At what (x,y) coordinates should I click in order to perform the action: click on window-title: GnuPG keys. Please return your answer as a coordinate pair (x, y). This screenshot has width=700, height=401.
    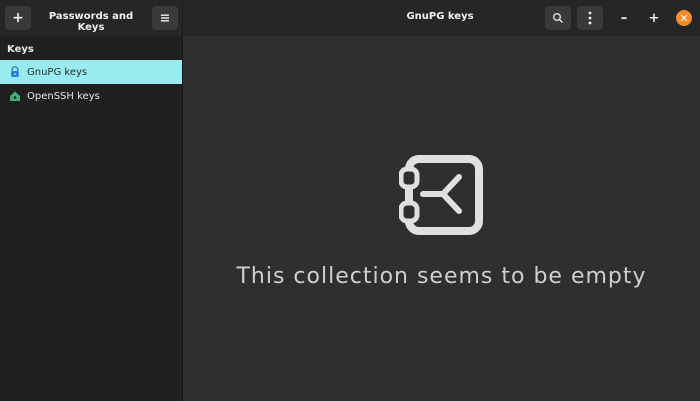
    Looking at the image, I should click on (440, 16).